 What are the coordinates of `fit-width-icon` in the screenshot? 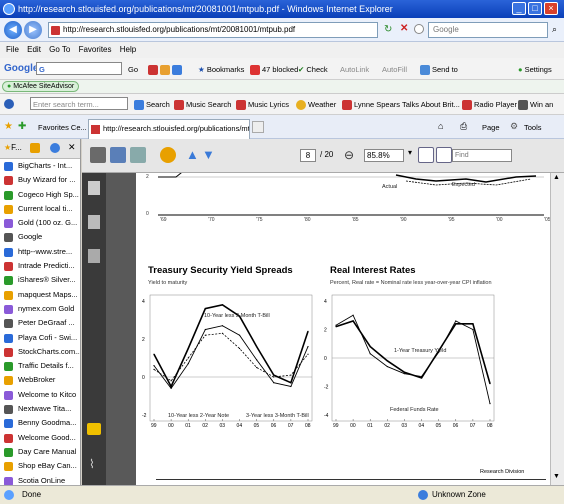 It's located at (444, 155).